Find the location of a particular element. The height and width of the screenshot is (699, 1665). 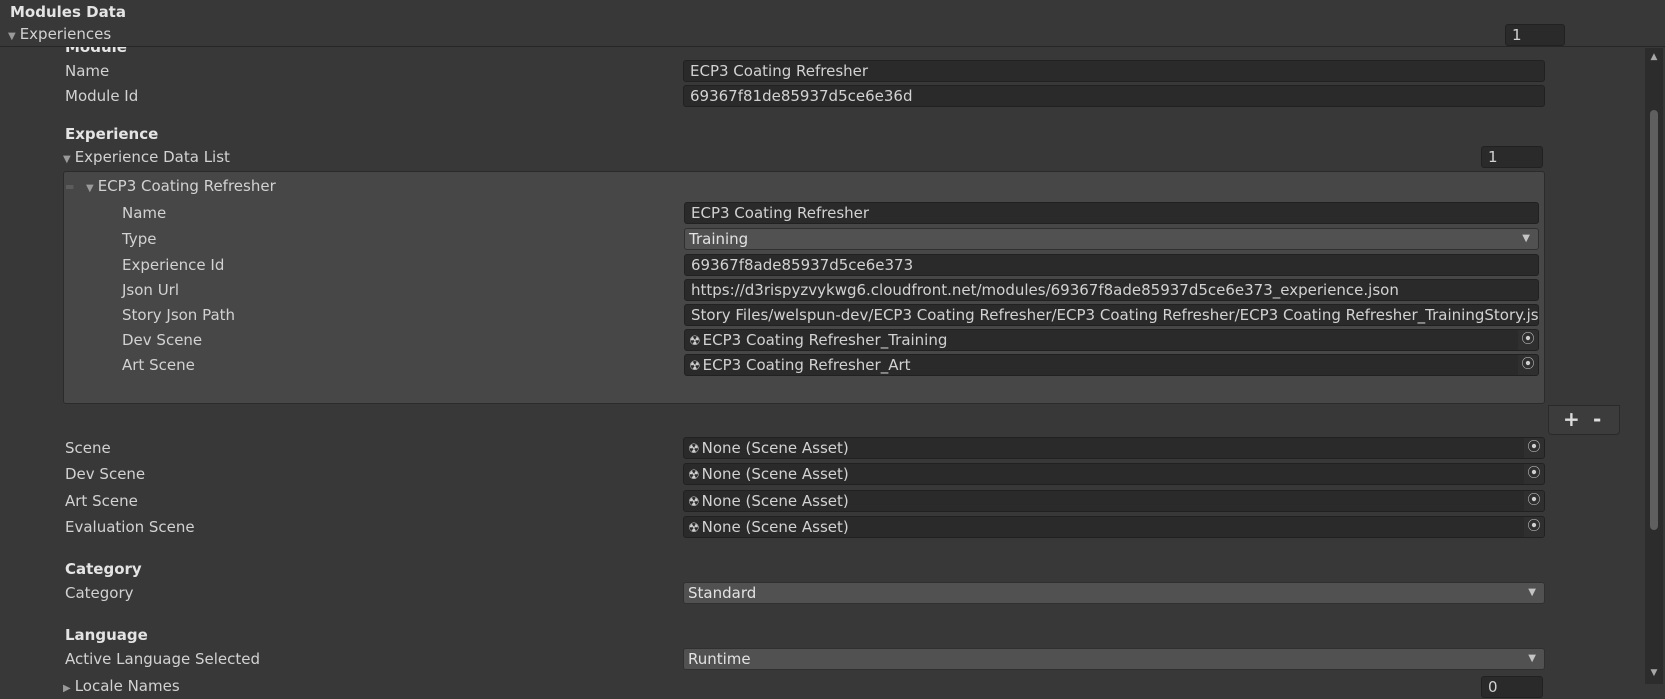

story-json-path-label: Story Json Path is located at coordinates (179, 315).